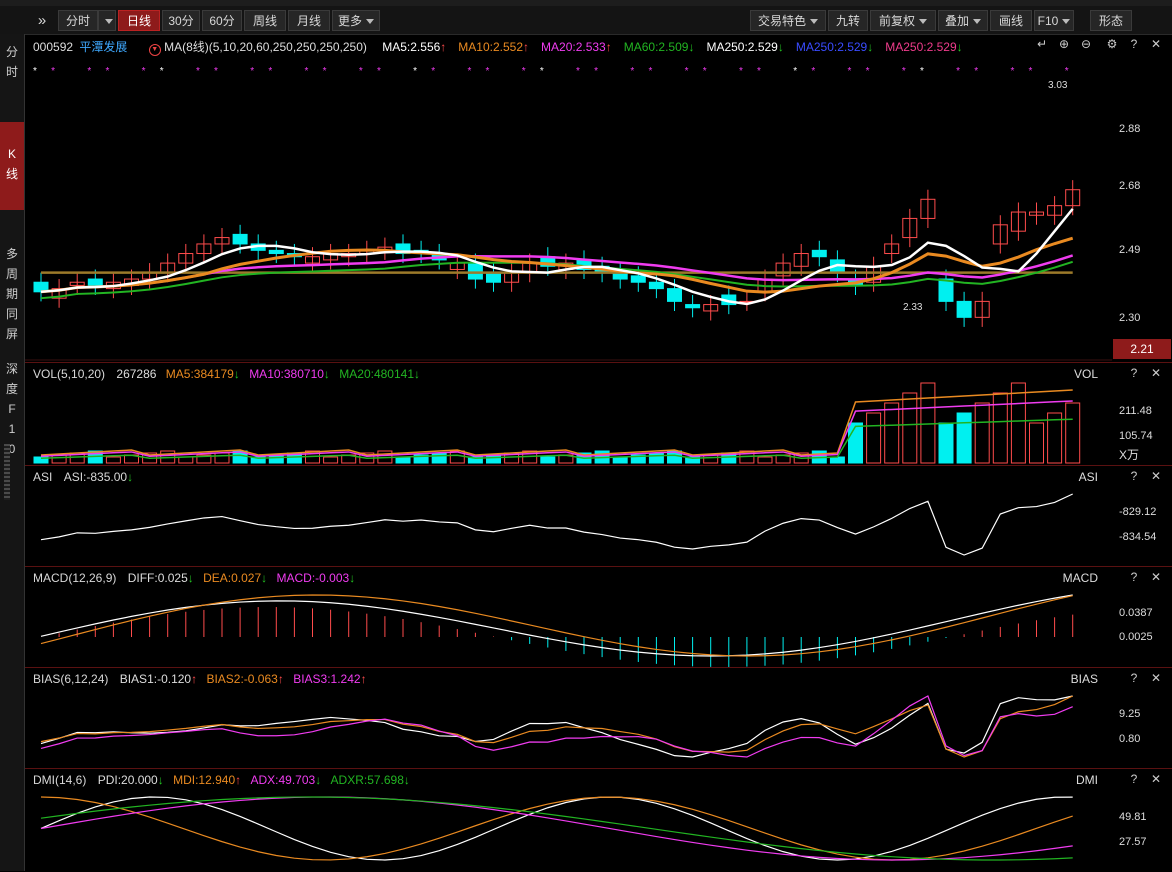  I want to click on adjust-button: 前复权, so click(903, 20).